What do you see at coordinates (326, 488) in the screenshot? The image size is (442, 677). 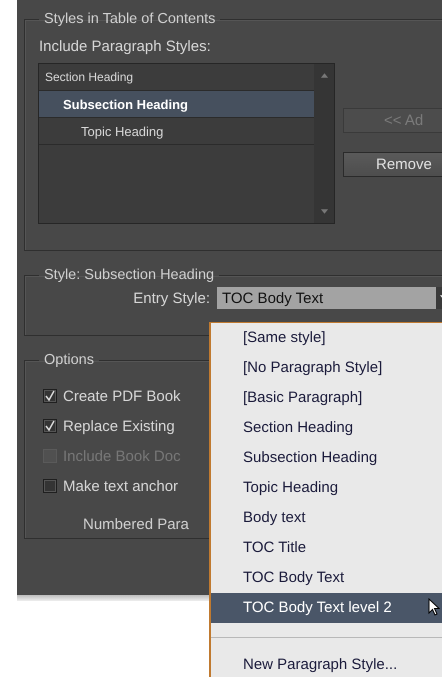 I see `menu-item: Topic Heading` at bounding box center [326, 488].